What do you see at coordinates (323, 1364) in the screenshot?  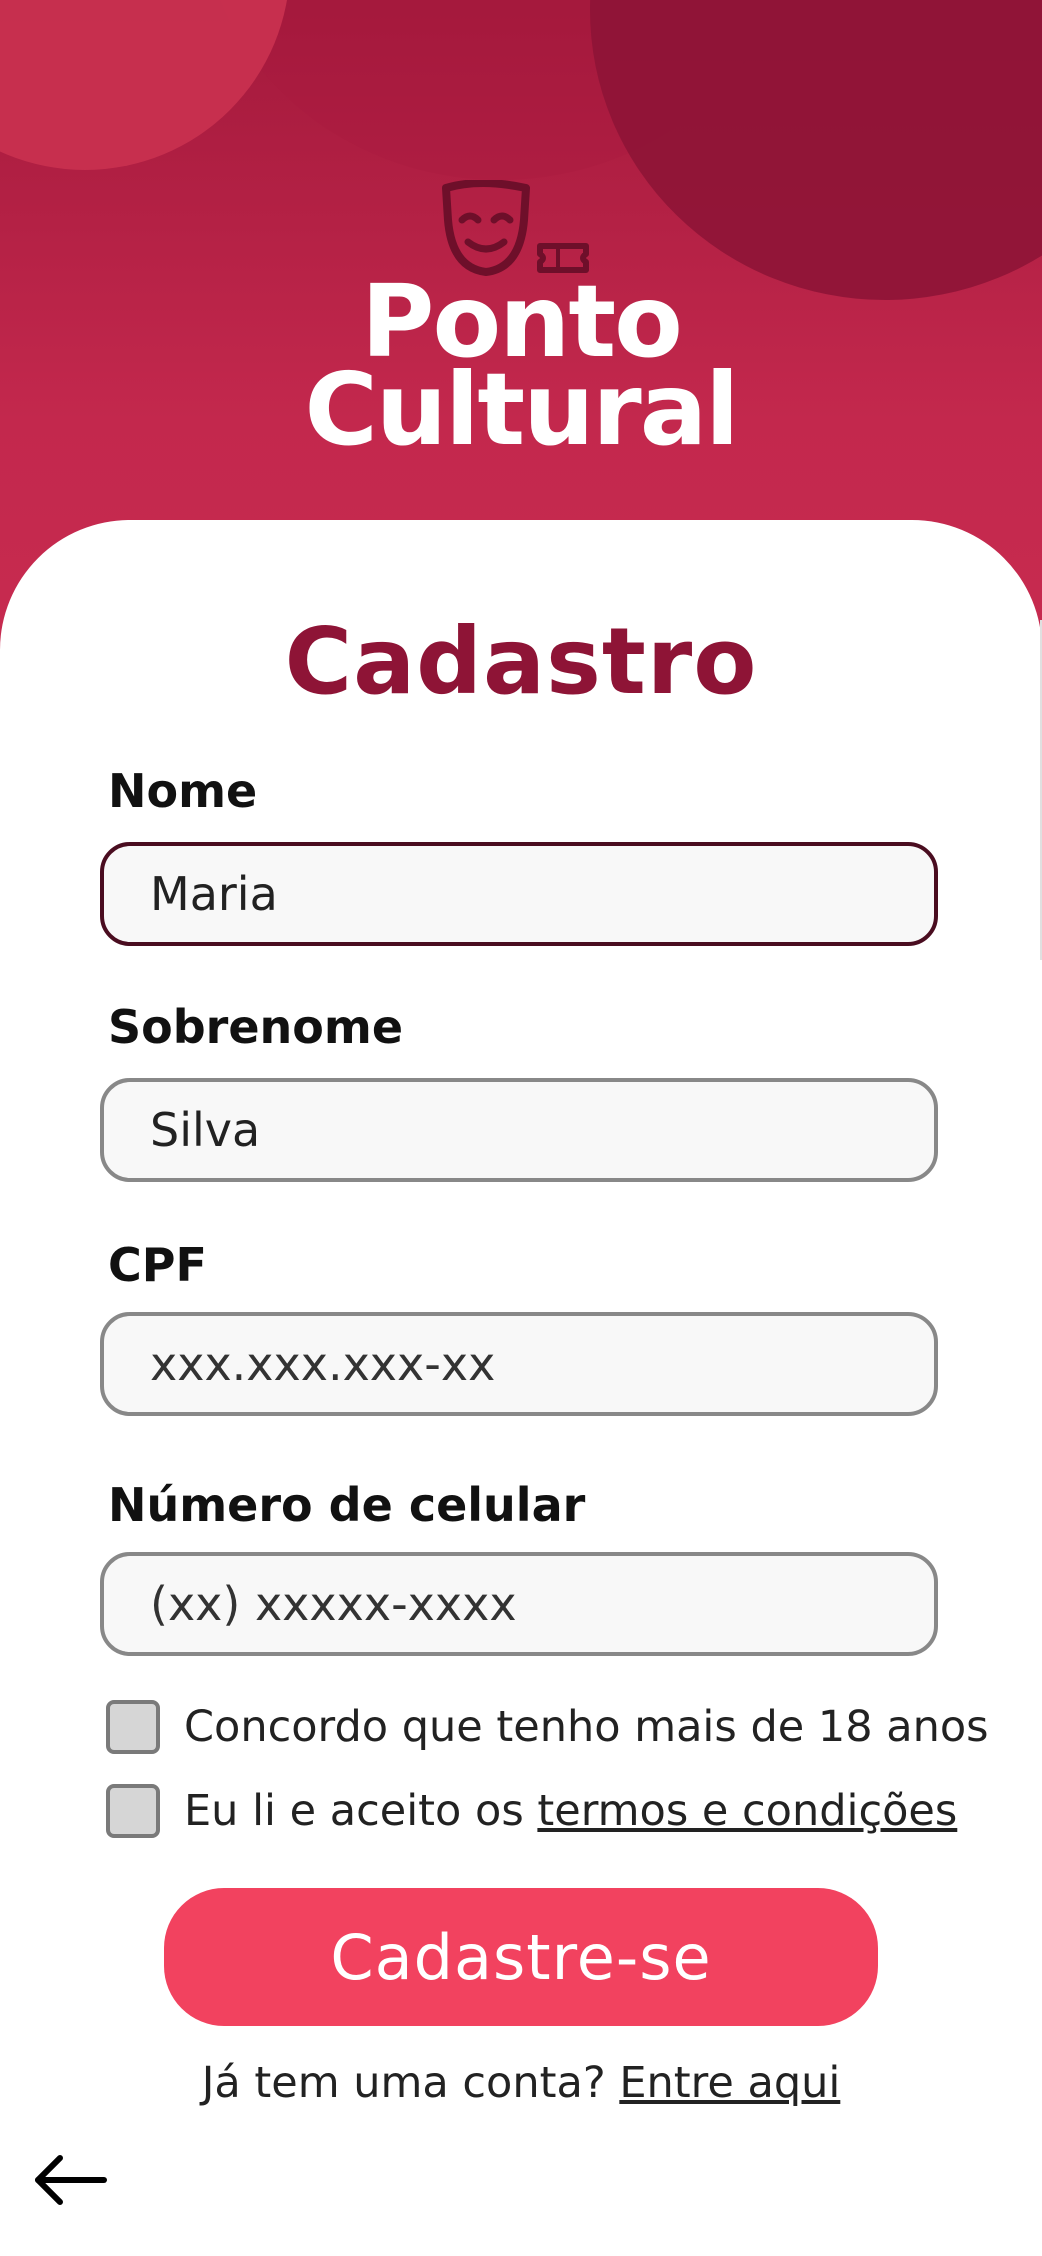 I see `cpf-input-placeholder: xxx.xxx.xxx-xx` at bounding box center [323, 1364].